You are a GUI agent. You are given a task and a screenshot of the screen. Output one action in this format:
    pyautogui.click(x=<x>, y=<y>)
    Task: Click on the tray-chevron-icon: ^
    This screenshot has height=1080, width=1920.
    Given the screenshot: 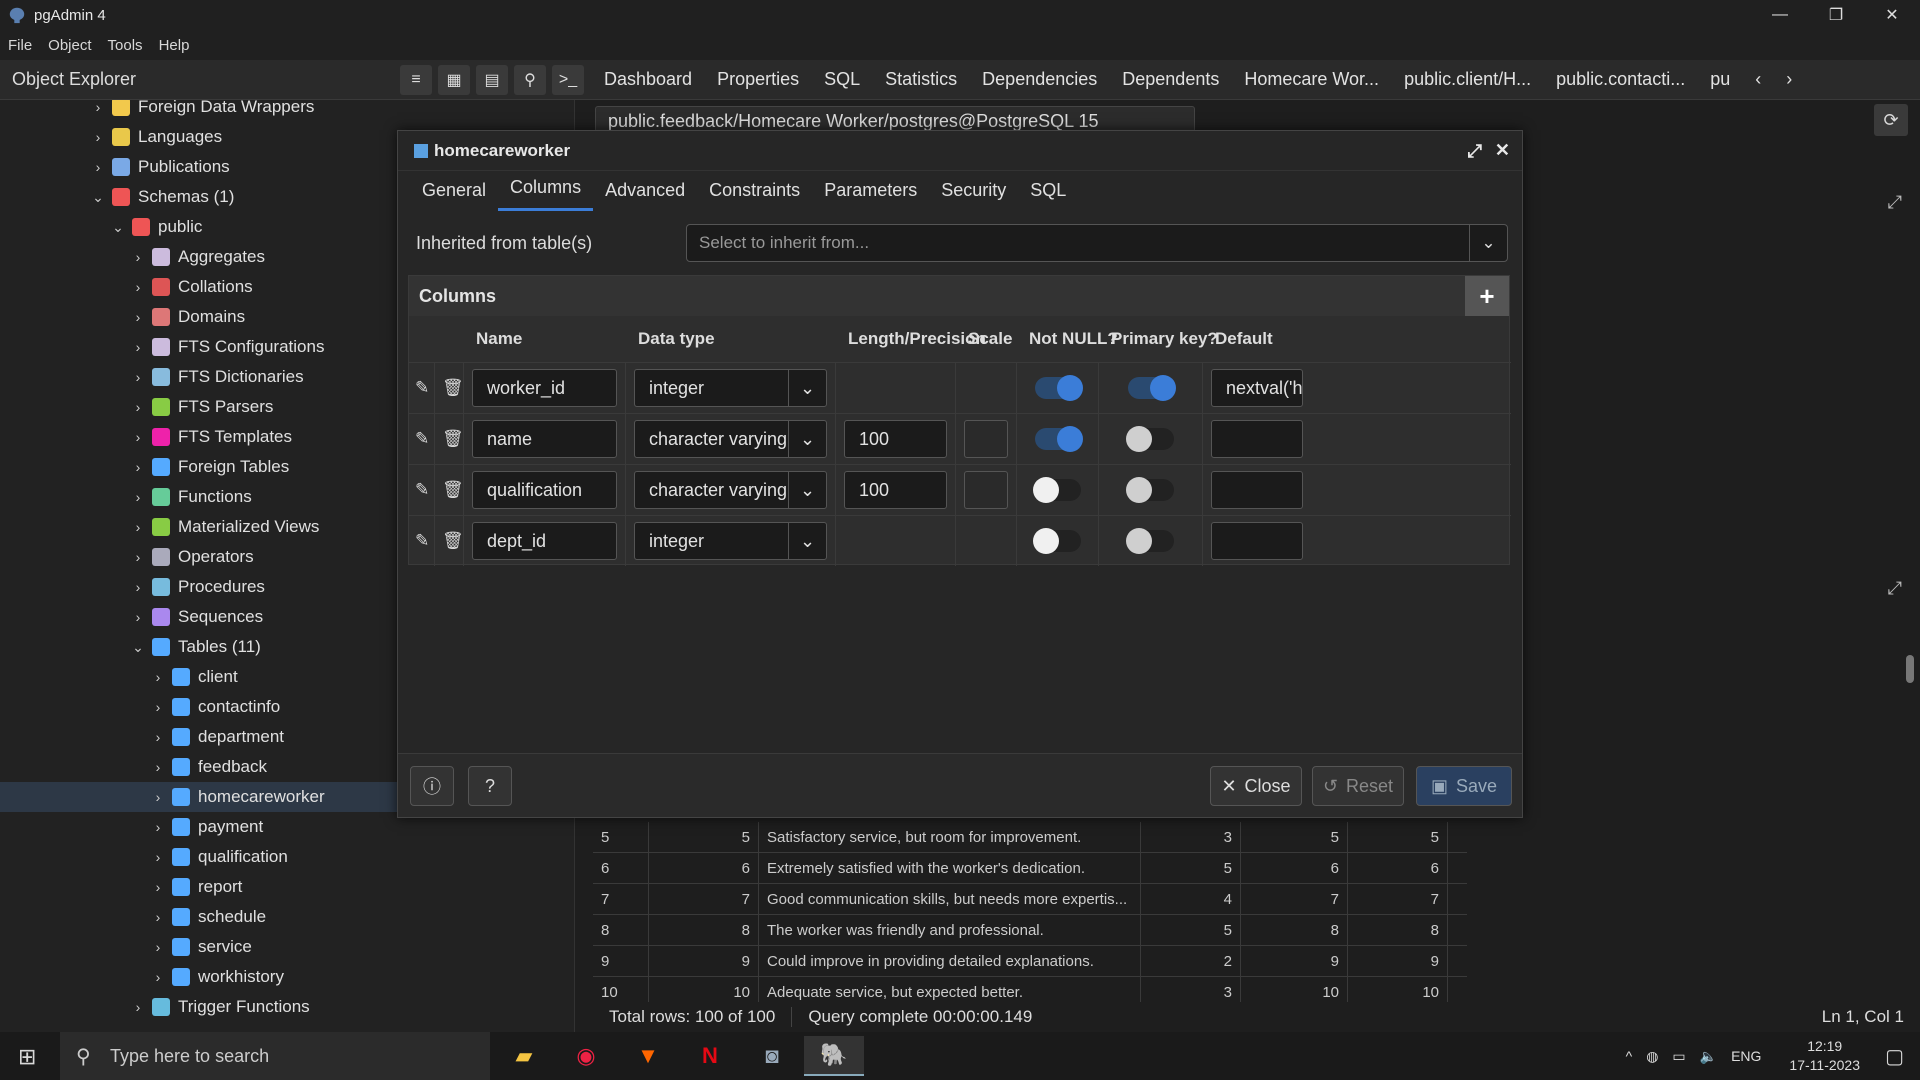 What is the action you would take?
    pyautogui.click(x=1629, y=1056)
    